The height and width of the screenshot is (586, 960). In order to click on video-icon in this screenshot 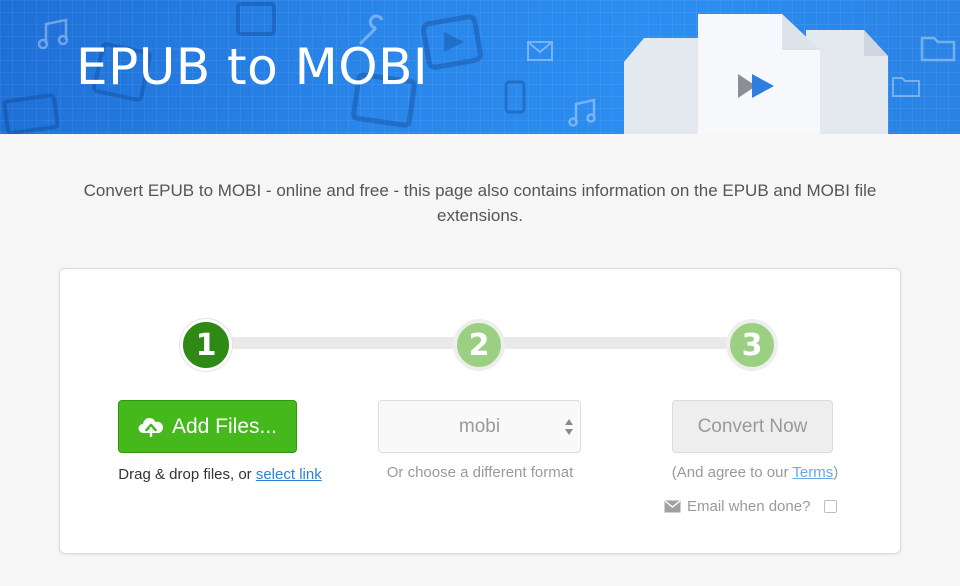, I will do `click(452, 42)`.